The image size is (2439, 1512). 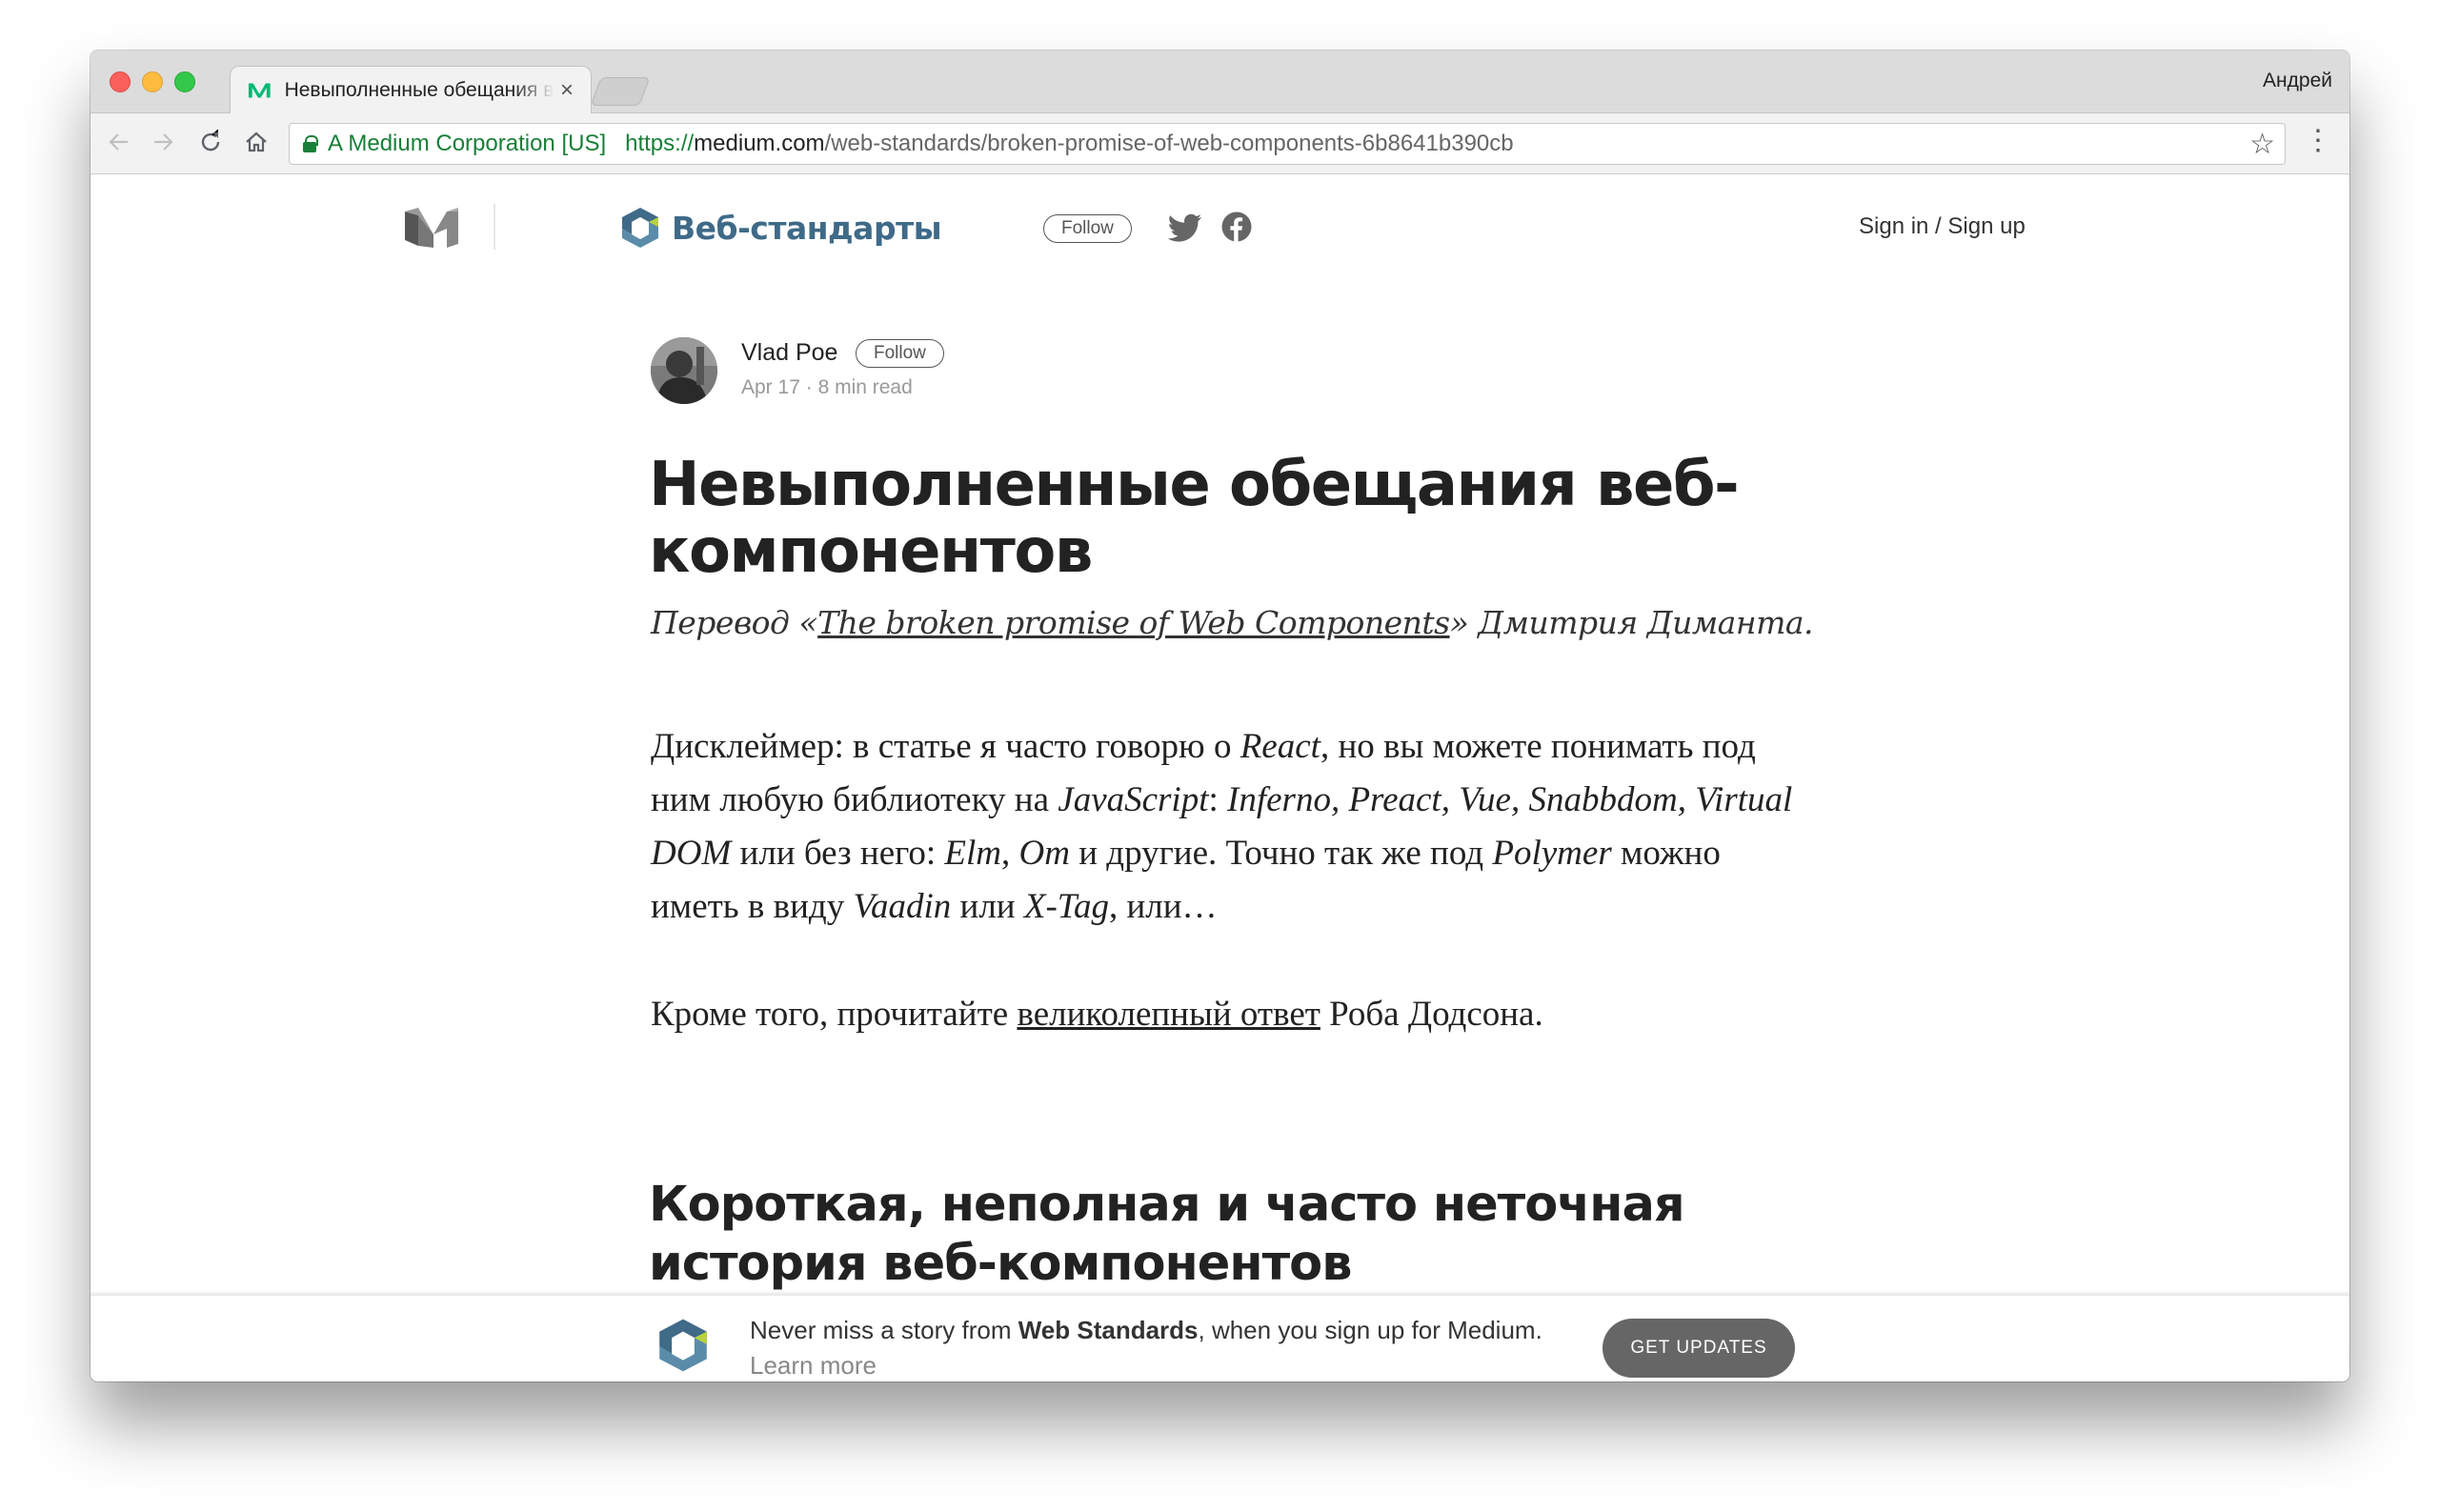 What do you see at coordinates (1552, 853) in the screenshot?
I see `p1-polymer: Polymer` at bounding box center [1552, 853].